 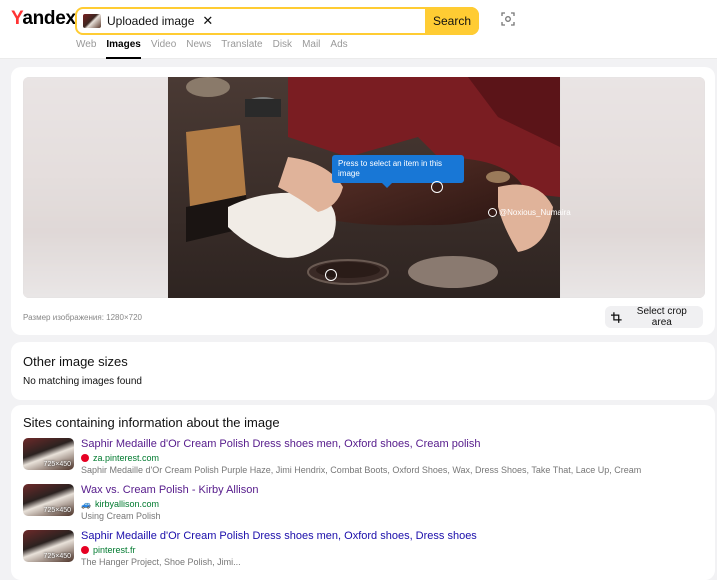 What do you see at coordinates (82, 317) in the screenshot?
I see `image-size-info: Размер изображения: 1280×720` at bounding box center [82, 317].